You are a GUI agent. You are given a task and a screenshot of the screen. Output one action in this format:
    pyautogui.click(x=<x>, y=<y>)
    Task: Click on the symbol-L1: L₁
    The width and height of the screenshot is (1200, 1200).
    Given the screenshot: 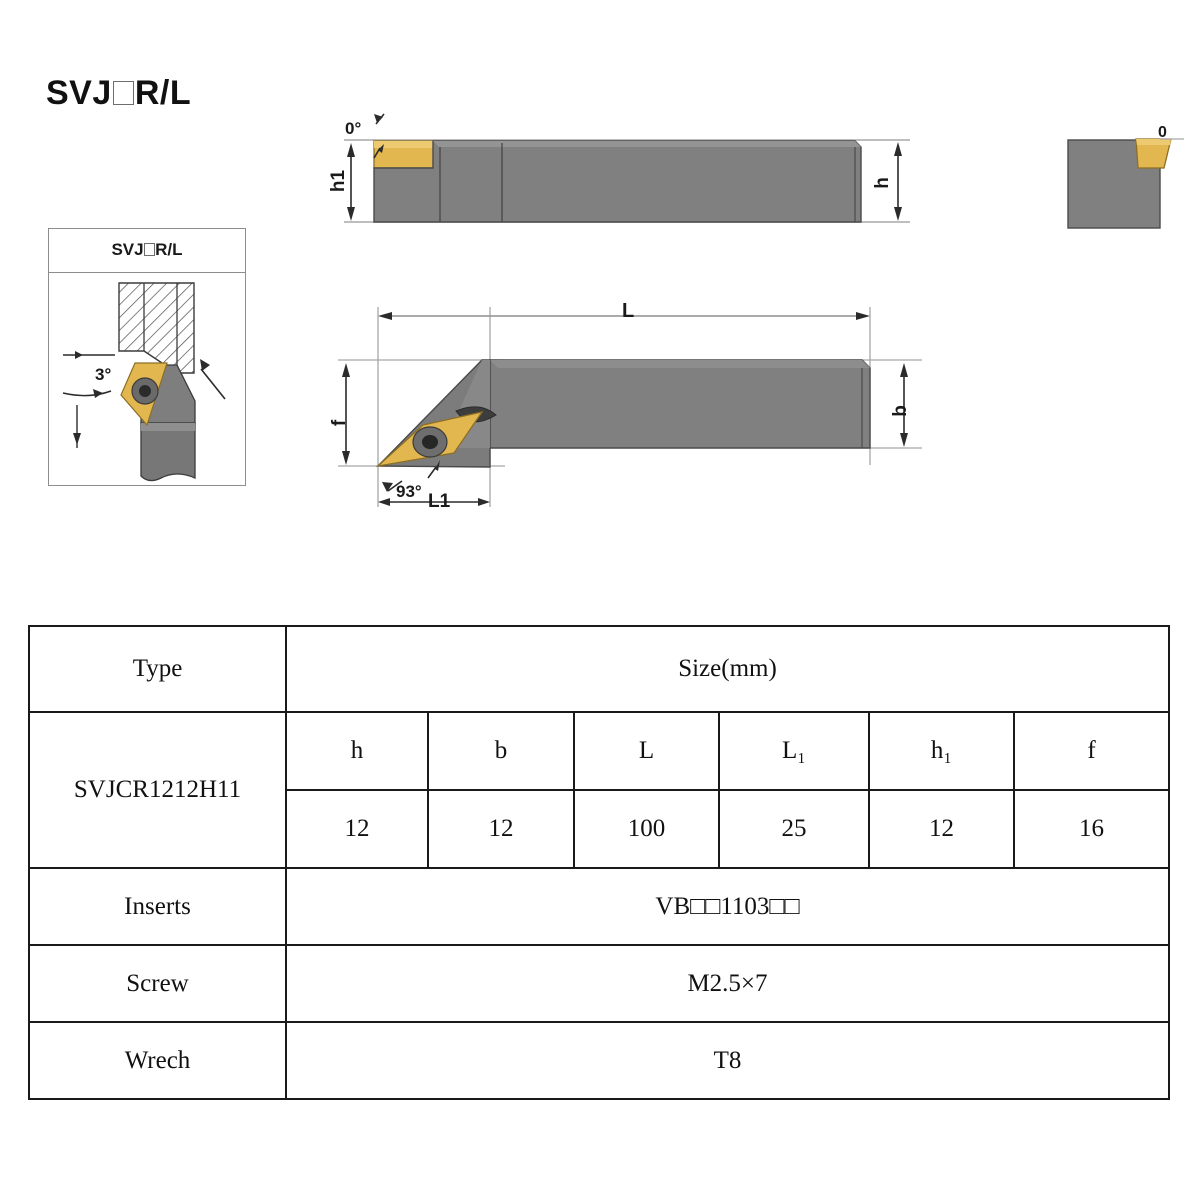 What is the action you would take?
    pyautogui.click(x=794, y=751)
    